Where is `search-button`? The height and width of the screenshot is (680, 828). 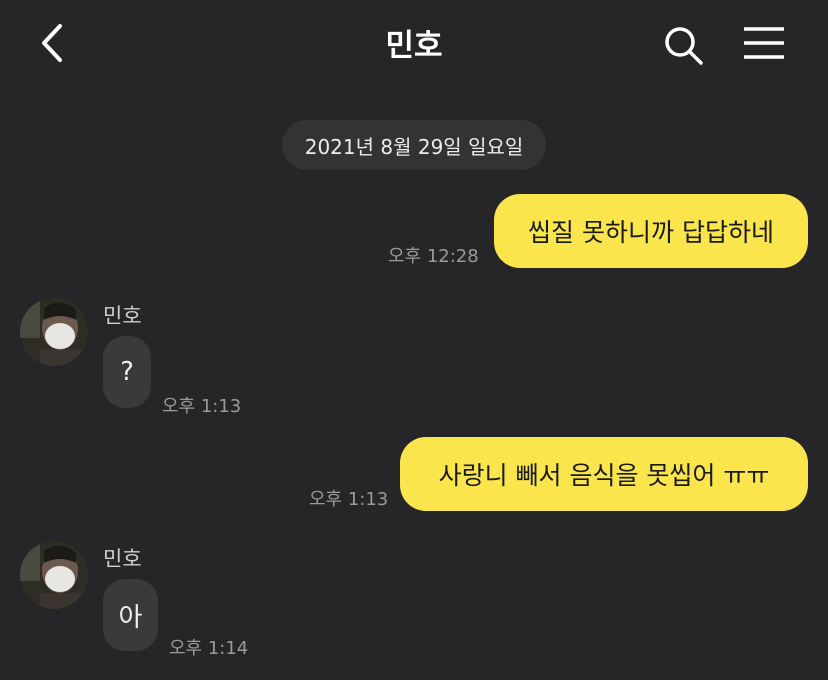
search-button is located at coordinates (684, 46).